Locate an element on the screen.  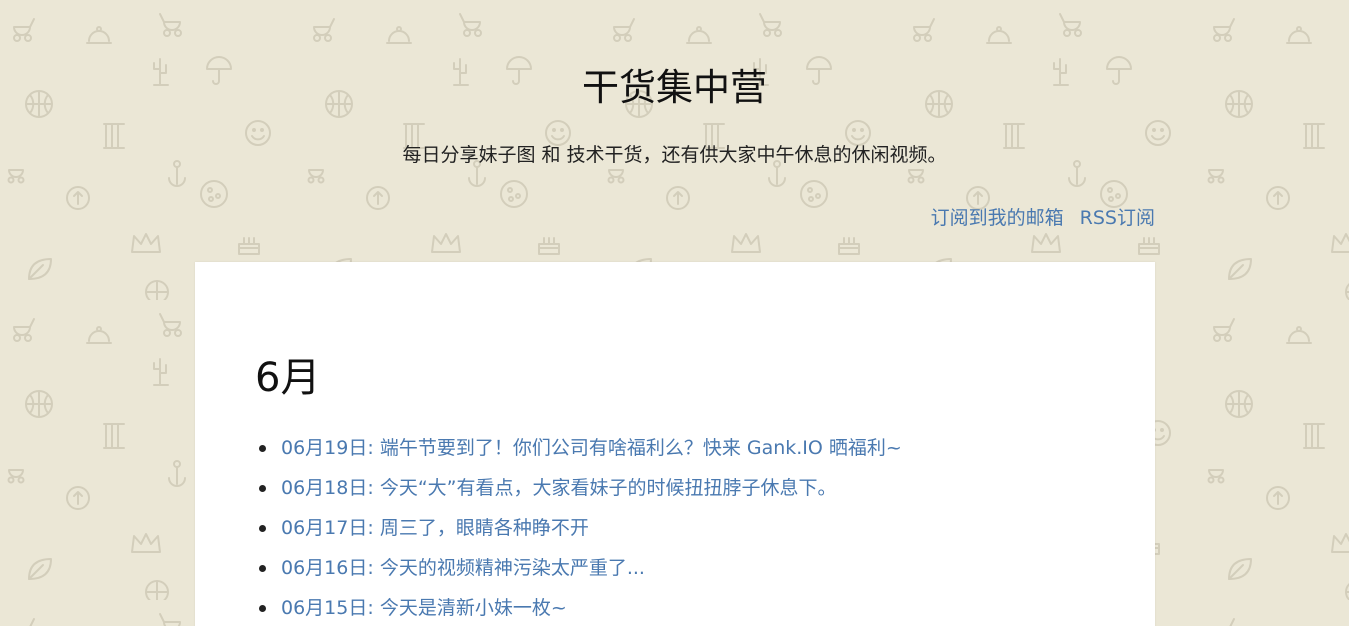
subscribe-links: 订阅到我的邮箱 RSS订阅 is located at coordinates (1038, 218).